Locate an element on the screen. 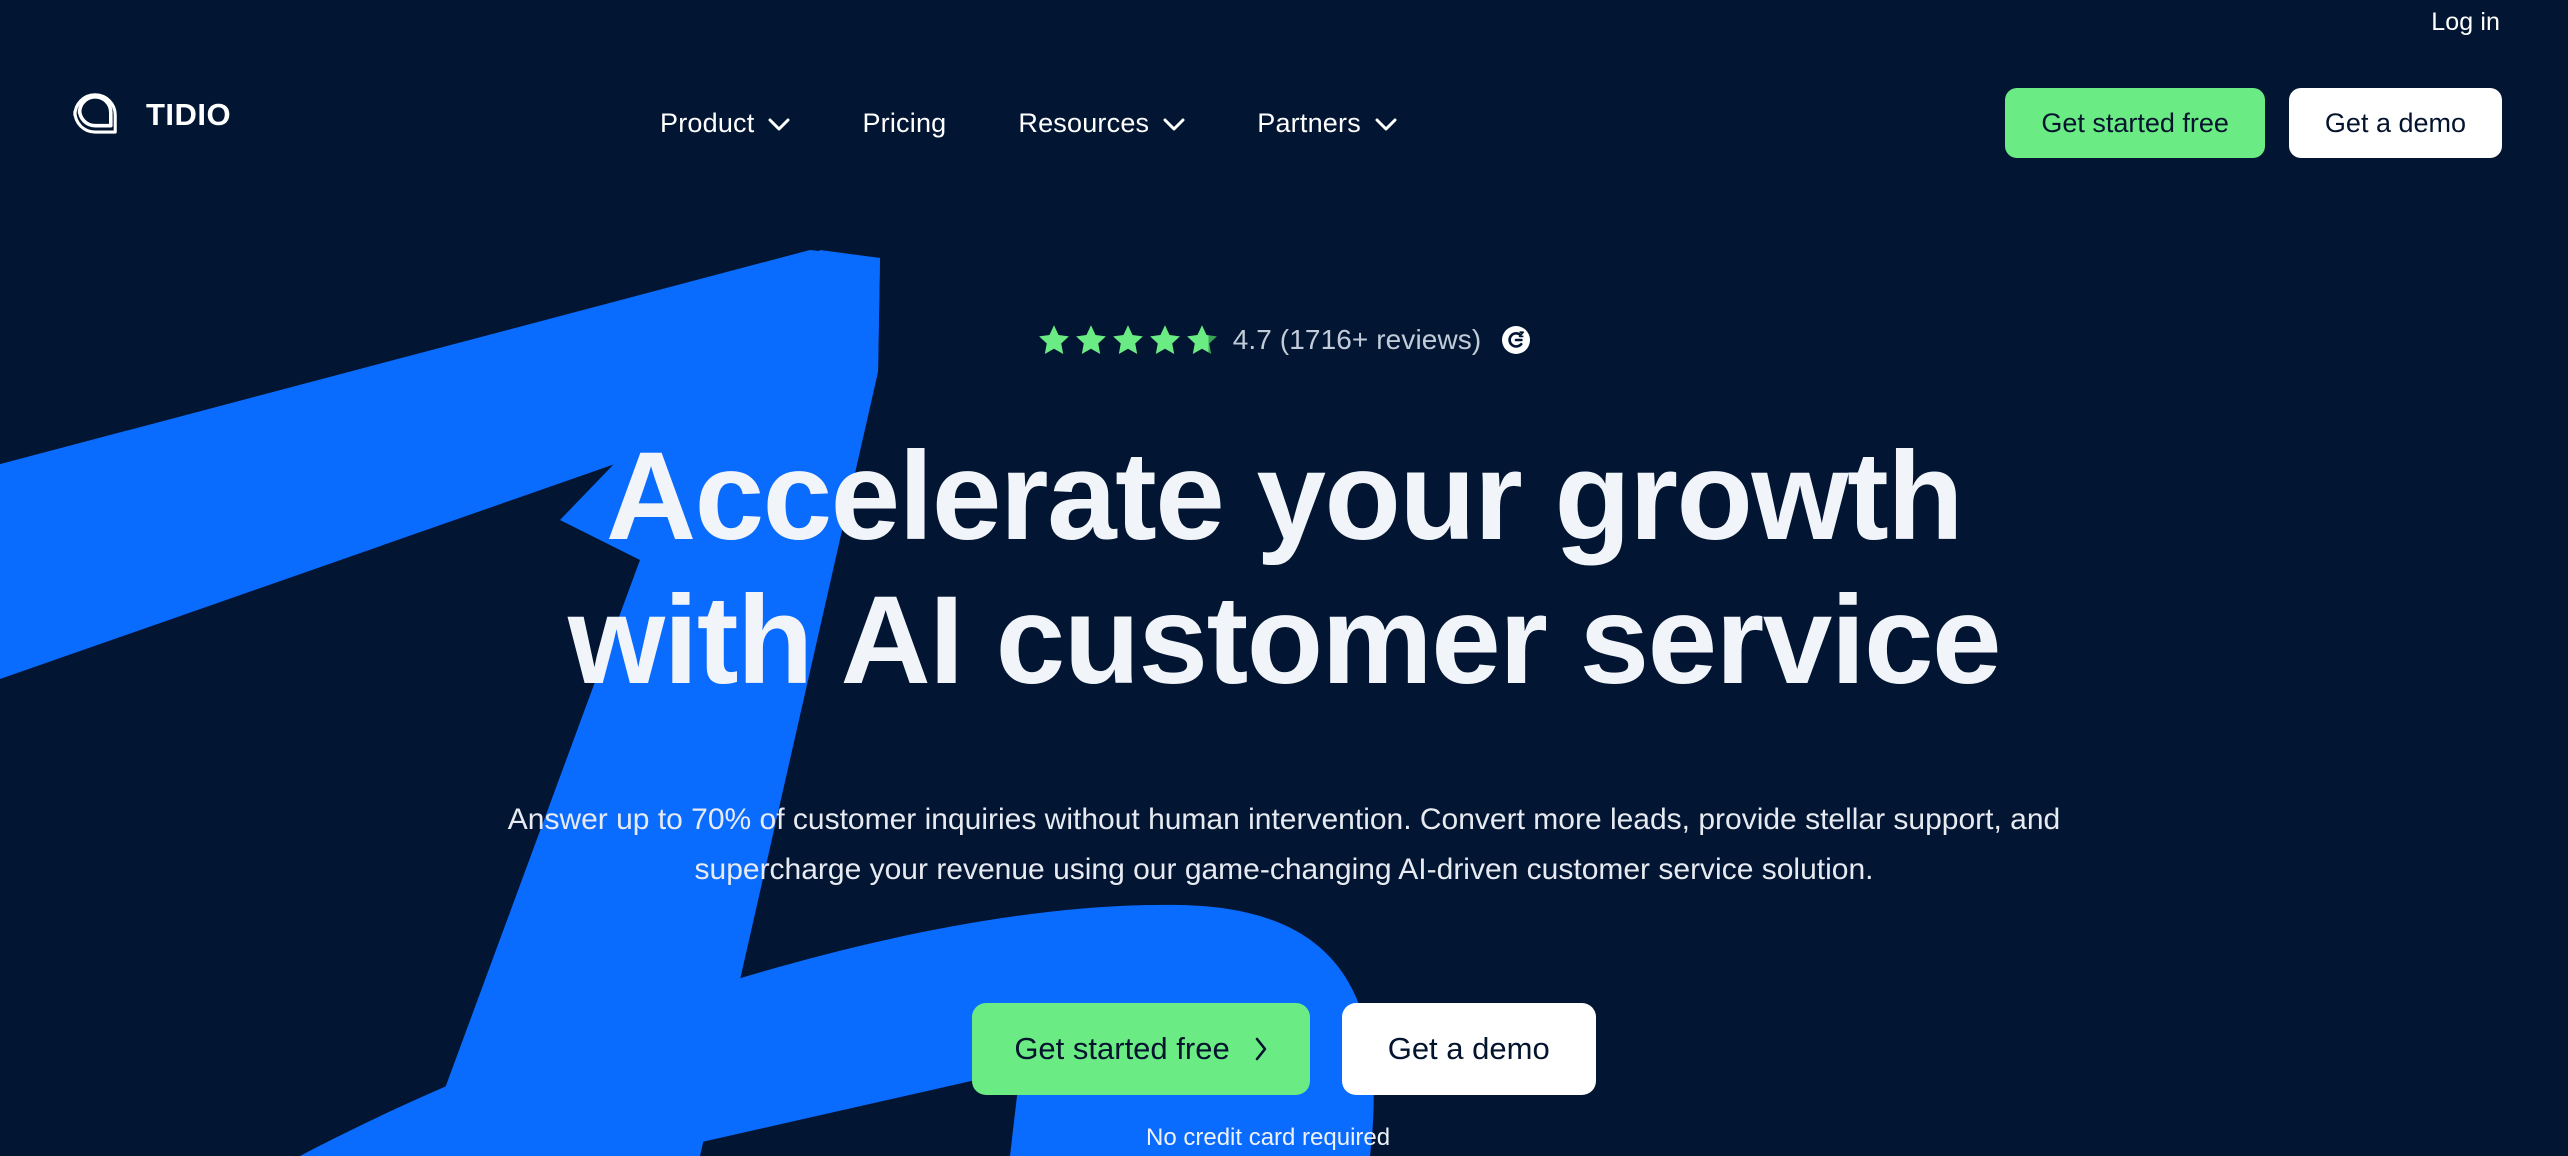 The image size is (2568, 1156). chevron-right-icon is located at coordinates (1261, 1049).